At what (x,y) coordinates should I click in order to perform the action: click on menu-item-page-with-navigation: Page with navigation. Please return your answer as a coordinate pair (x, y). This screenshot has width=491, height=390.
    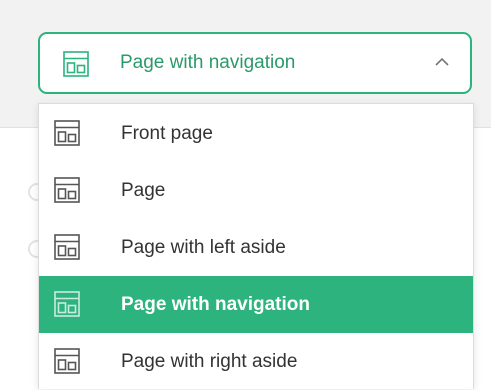
    Looking at the image, I should click on (256, 304).